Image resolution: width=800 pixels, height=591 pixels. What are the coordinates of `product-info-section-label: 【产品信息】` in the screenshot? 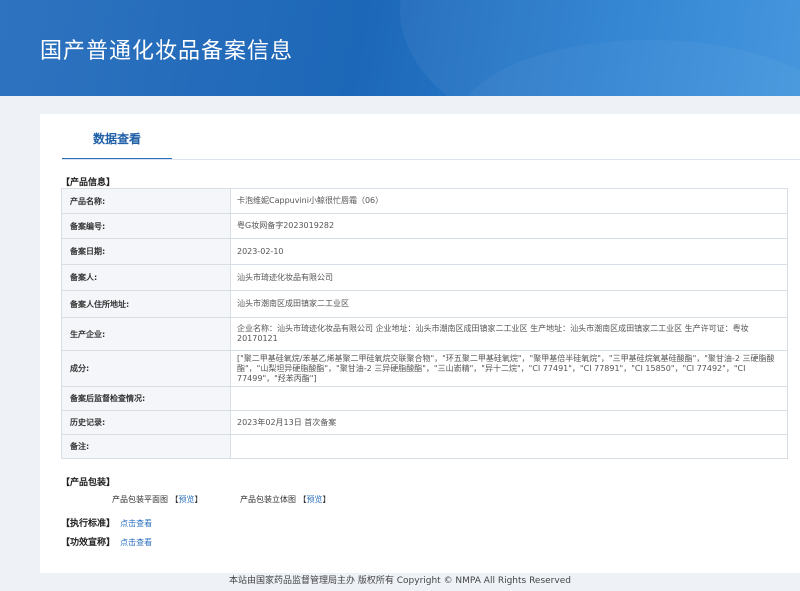 It's located at (88, 183).